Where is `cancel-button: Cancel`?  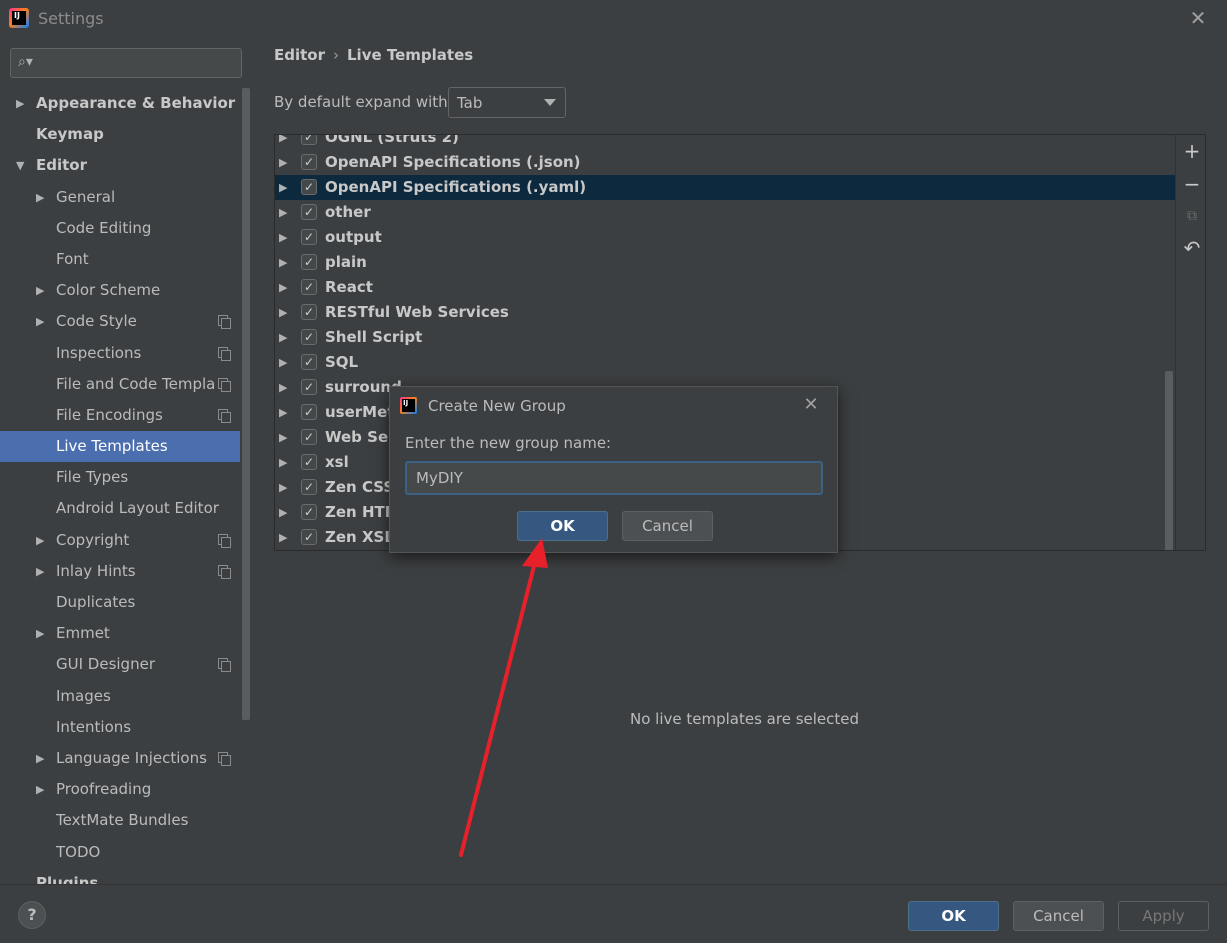 cancel-button: Cancel is located at coordinates (1058, 916).